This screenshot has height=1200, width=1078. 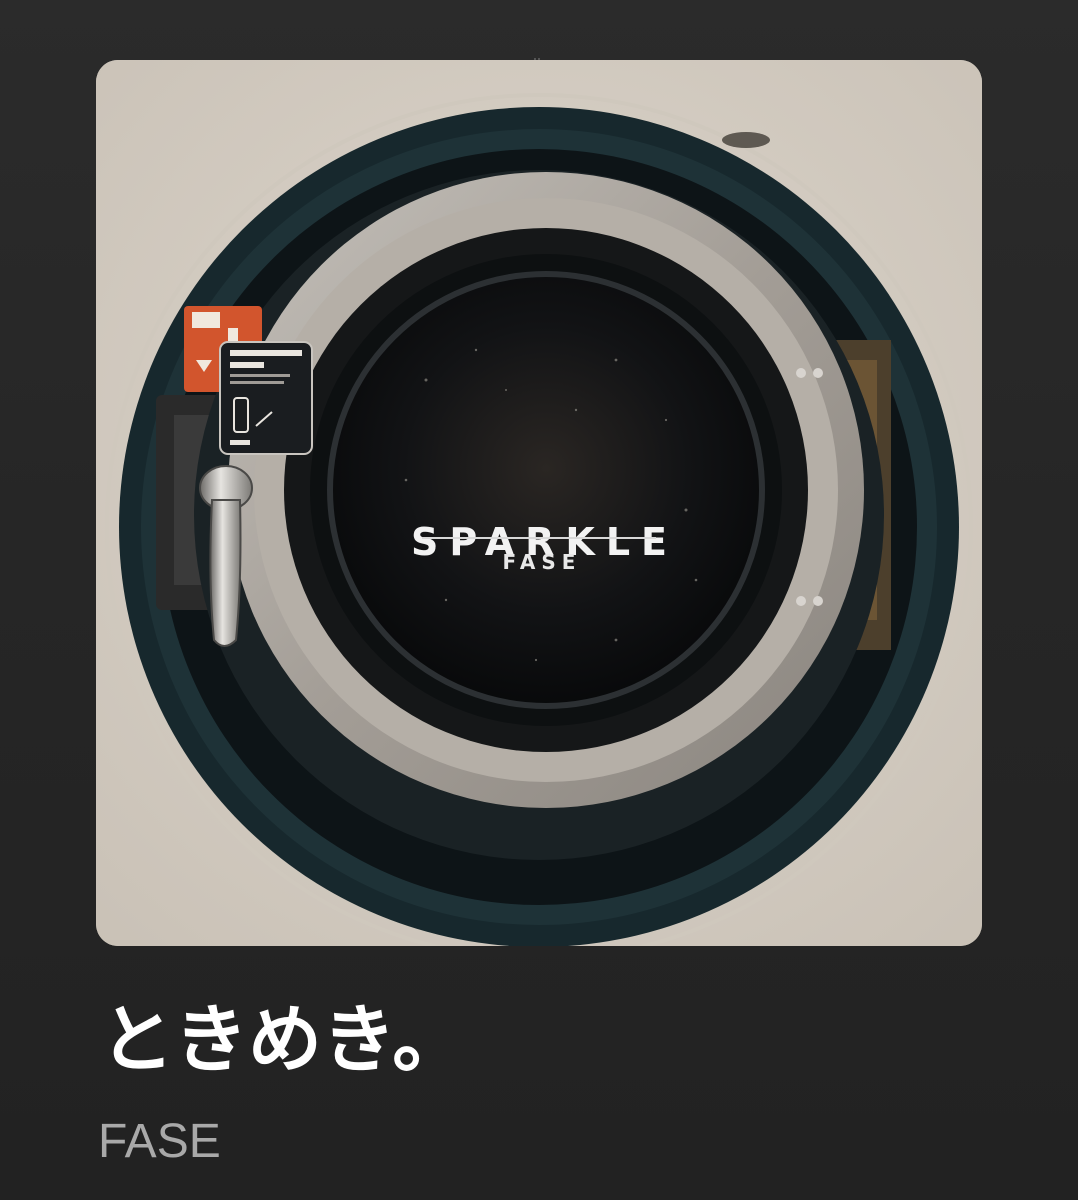 What do you see at coordinates (266, 398) in the screenshot?
I see `door-lever-instruction-label-icon` at bounding box center [266, 398].